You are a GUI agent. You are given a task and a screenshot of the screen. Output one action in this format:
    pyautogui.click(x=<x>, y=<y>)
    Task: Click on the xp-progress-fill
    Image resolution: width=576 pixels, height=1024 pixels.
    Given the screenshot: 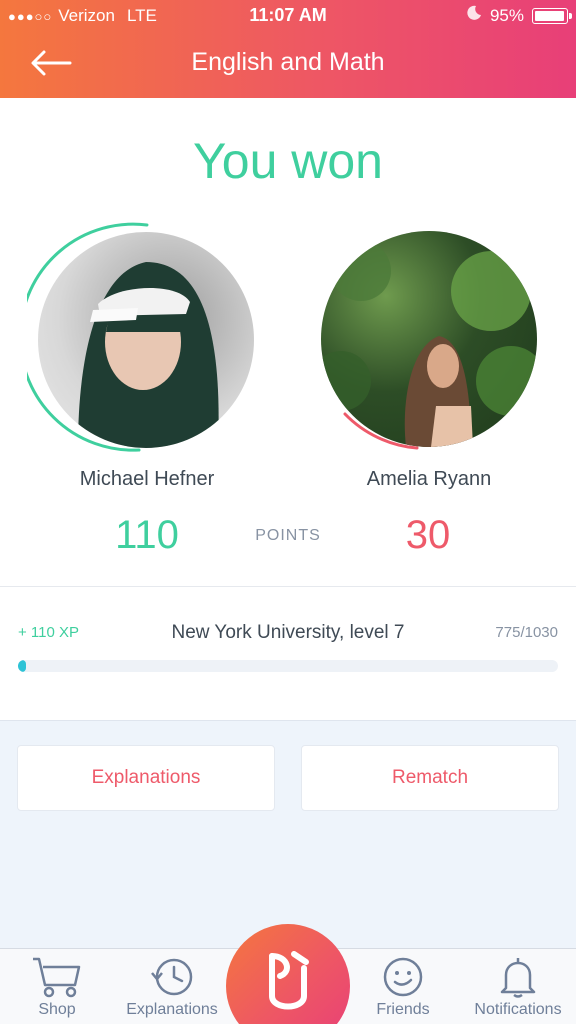 What is the action you would take?
    pyautogui.click(x=22, y=666)
    